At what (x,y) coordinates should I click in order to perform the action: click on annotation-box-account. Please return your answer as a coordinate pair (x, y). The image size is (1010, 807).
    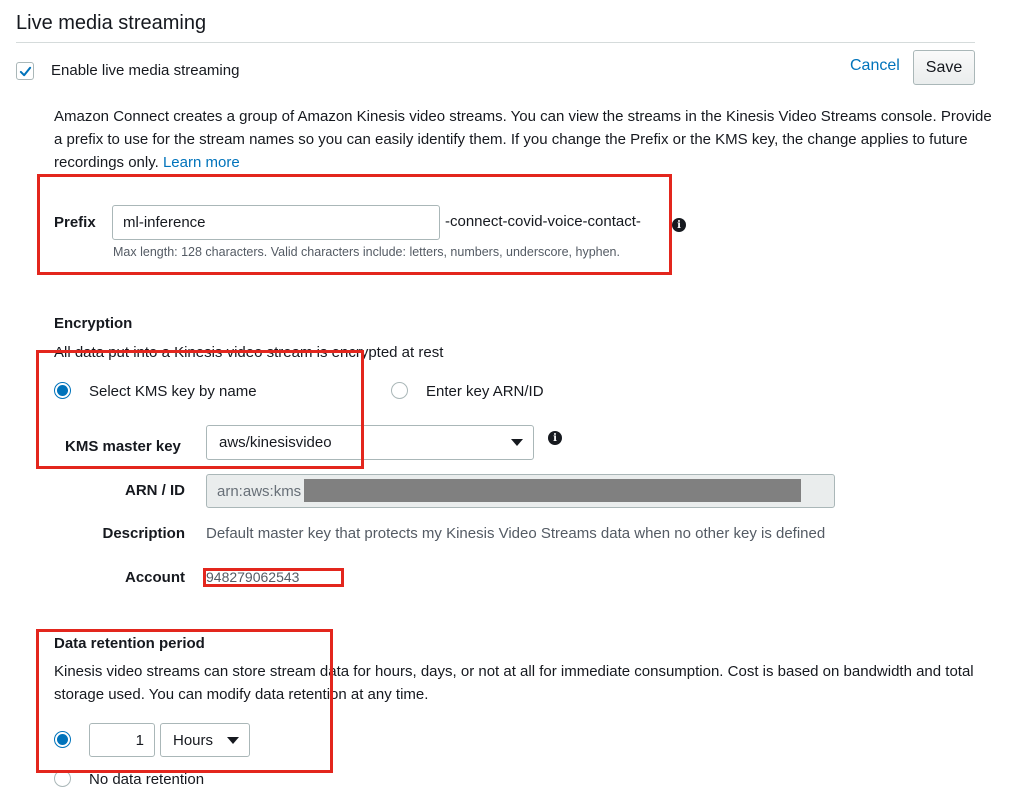
    Looking at the image, I should click on (273, 577).